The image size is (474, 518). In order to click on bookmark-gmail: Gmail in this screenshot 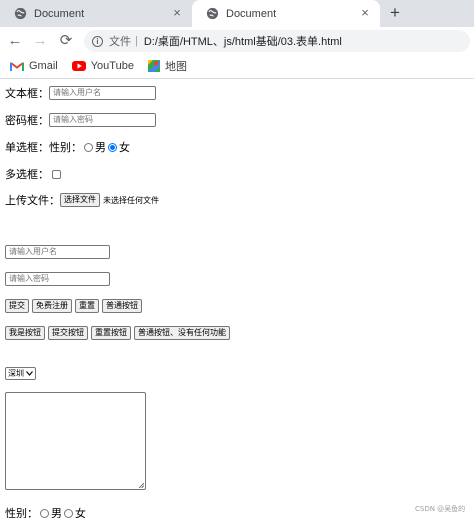, I will do `click(34, 66)`.